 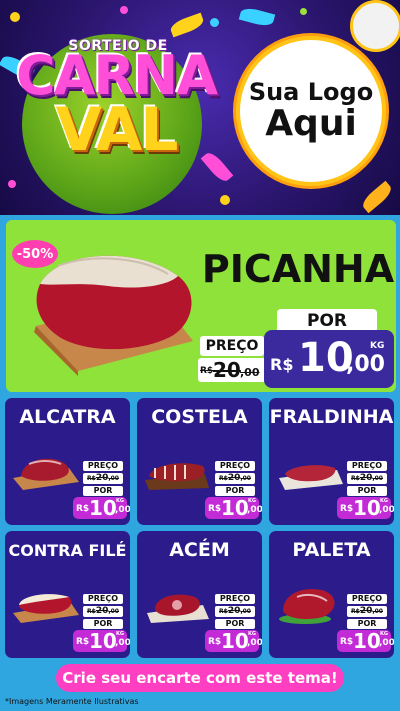 What do you see at coordinates (35, 254) in the screenshot?
I see `discount-badge: -50%` at bounding box center [35, 254].